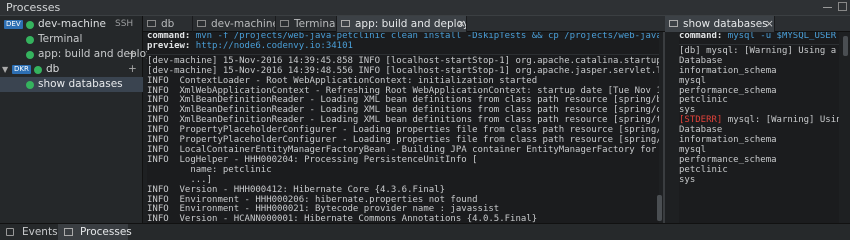 This screenshot has height=240, width=850. What do you see at coordinates (425, 8) in the screenshot?
I see `panel-titlebar: Processes` at bounding box center [425, 8].